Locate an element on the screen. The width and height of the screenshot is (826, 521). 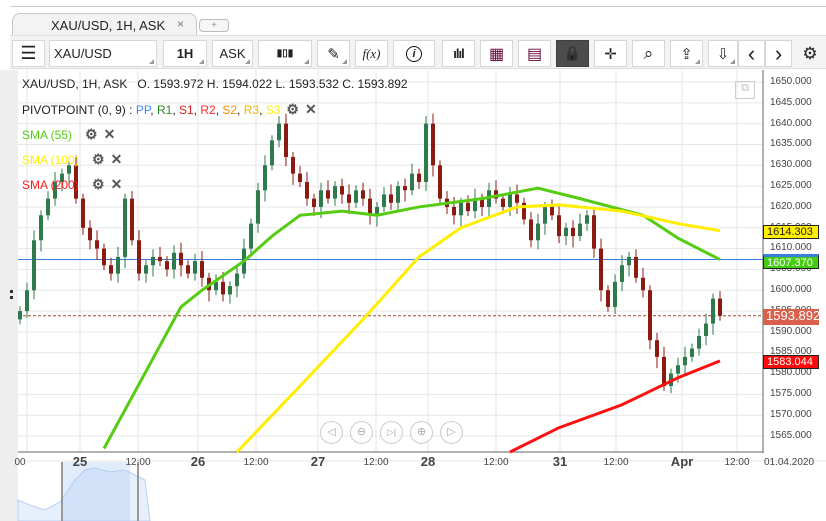
price-tick-label: 1610.000 is located at coordinates (791, 248).